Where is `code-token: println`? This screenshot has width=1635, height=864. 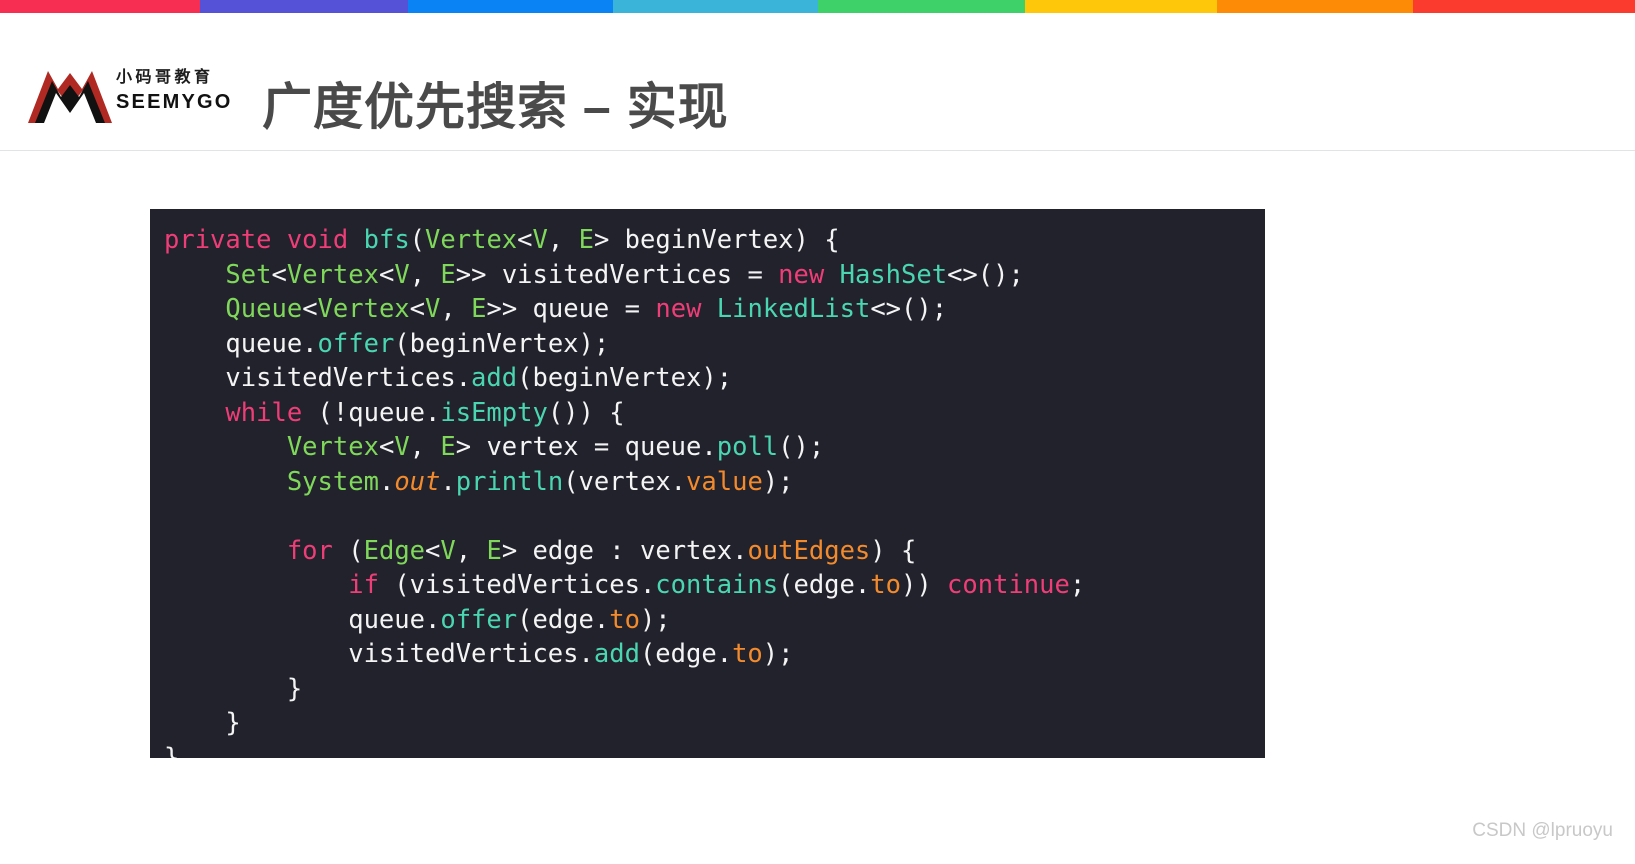
code-token: println is located at coordinates (509, 481).